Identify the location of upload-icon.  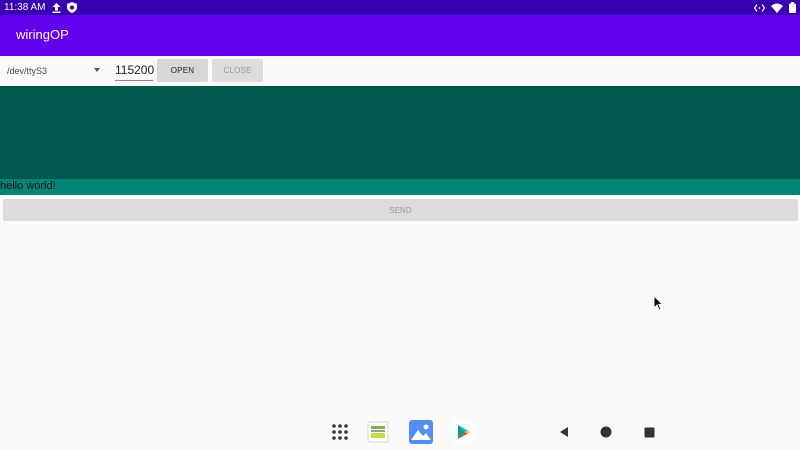
(56, 7).